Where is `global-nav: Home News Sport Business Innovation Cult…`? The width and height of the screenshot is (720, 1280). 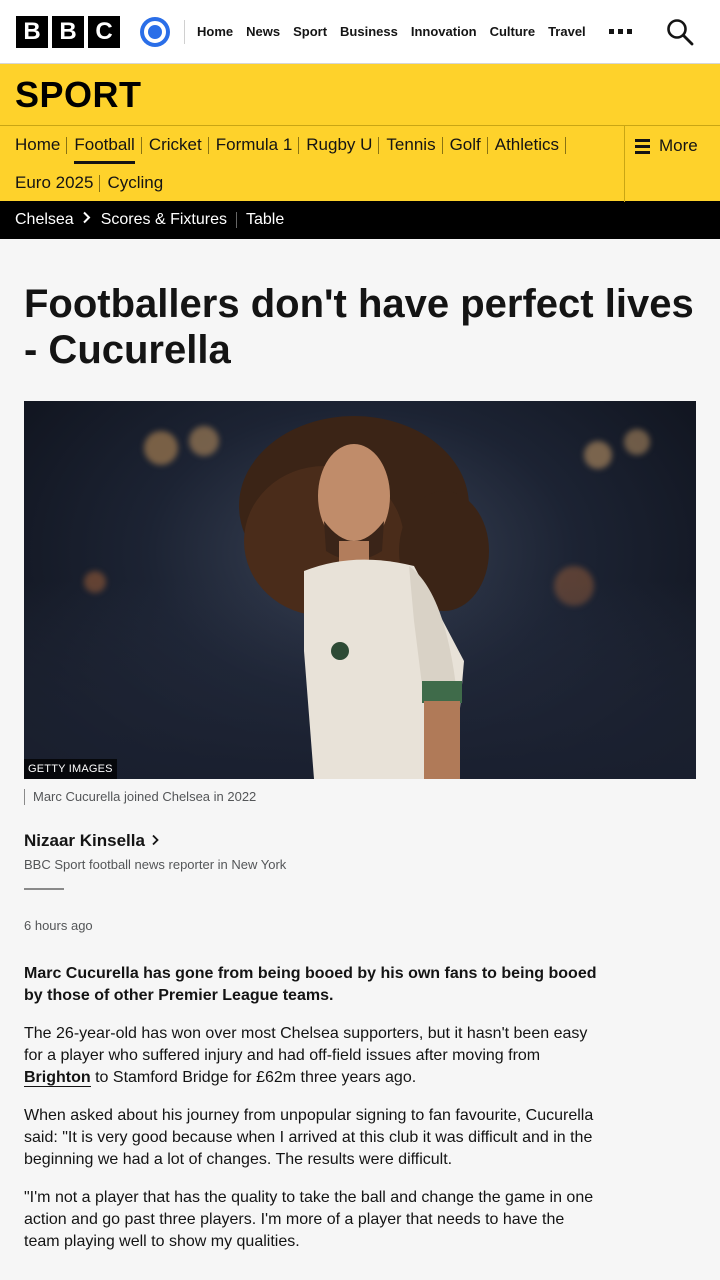
global-nav: Home News Sport Business Innovation Cult… is located at coordinates (398, 31).